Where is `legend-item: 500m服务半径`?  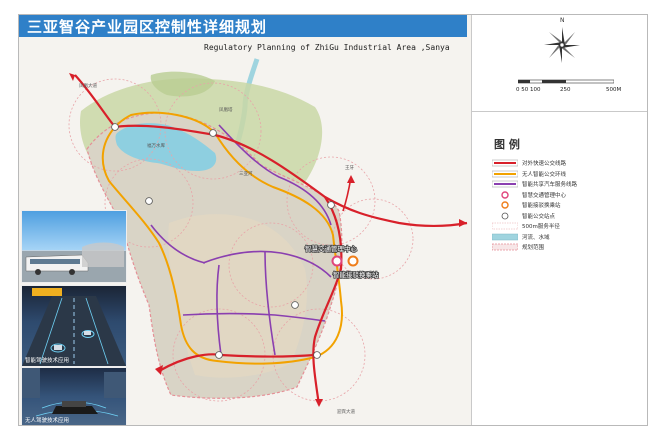 legend-item: 500m服务半径 is located at coordinates (567, 226).